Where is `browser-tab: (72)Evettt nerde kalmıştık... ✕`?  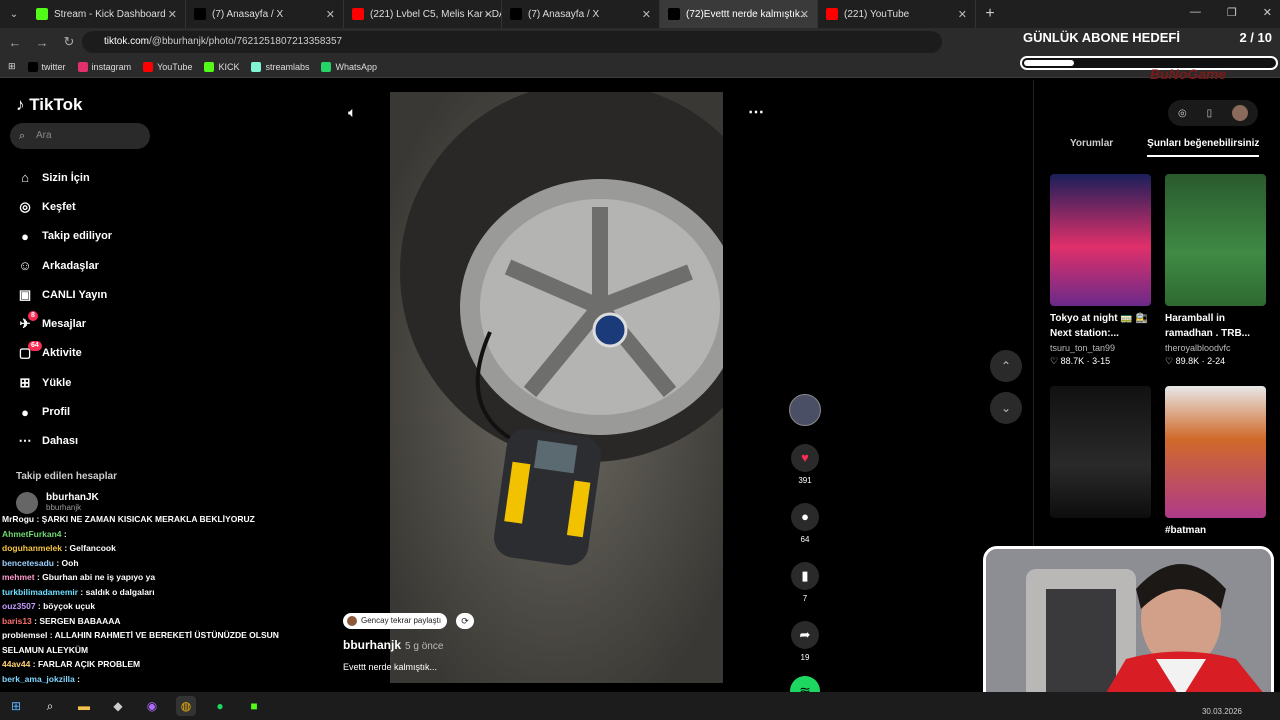 browser-tab: (72)Evettt nerde kalmıştık... ✕ is located at coordinates (739, 14).